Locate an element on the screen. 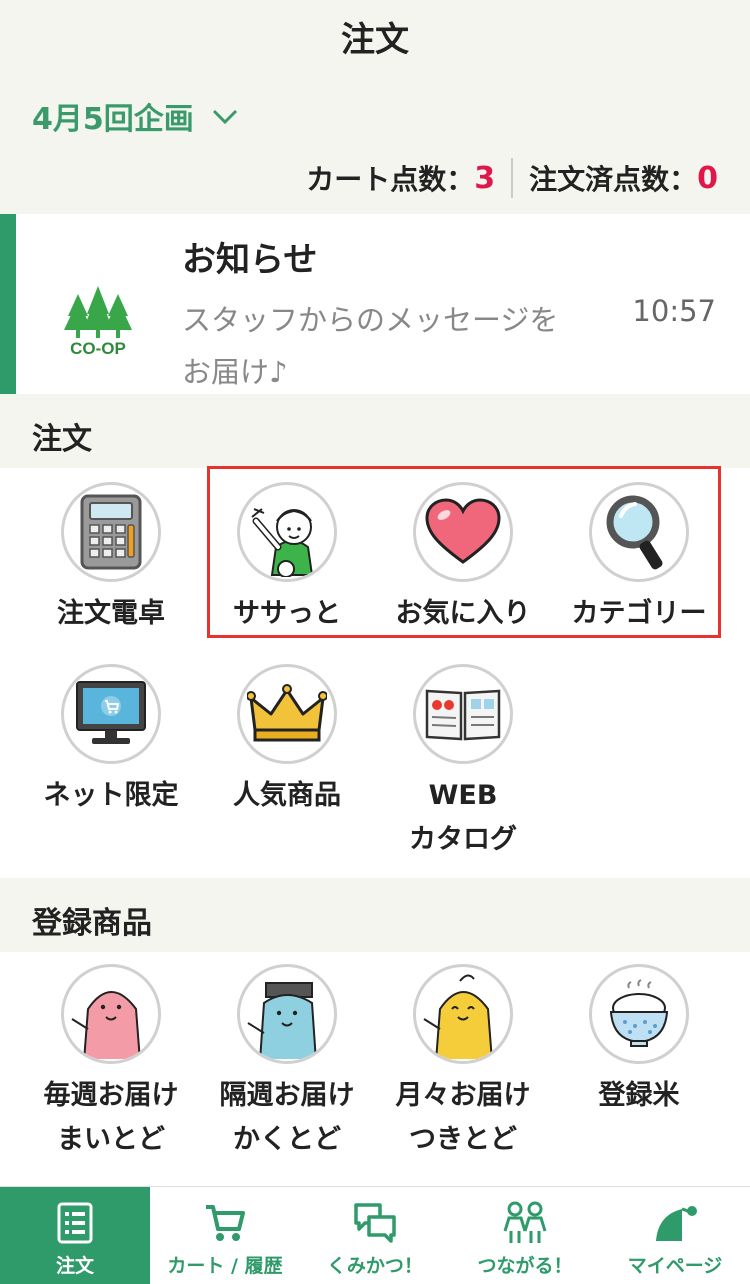 The width and height of the screenshot is (750, 1284). blue-seal-icon is located at coordinates (287, 1014).